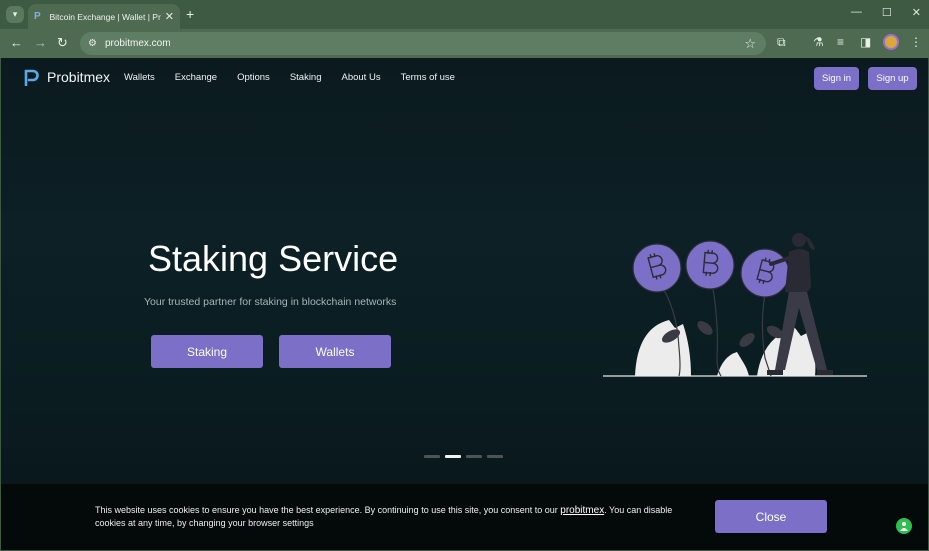  I want to click on browser-toolbar: ← → ↻ ⚙ probitmex.com ☆ ⧉ ⚗ ≡ ◨ ⋮, so click(464, 43).